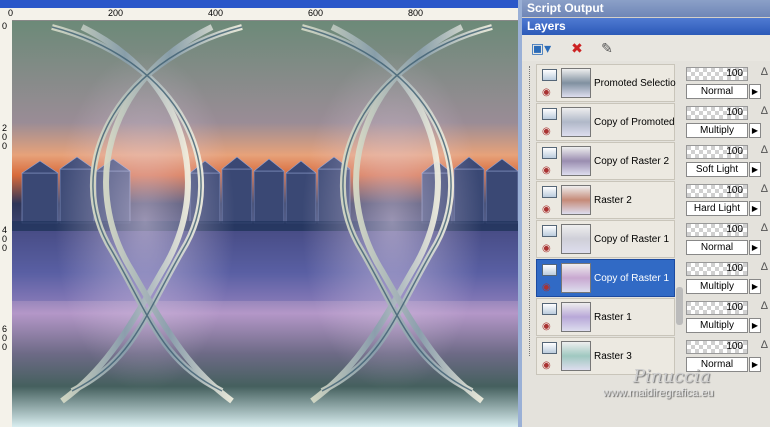 This screenshot has height=427, width=770. I want to click on layer-row: ◉ Raster 1, so click(605, 317).